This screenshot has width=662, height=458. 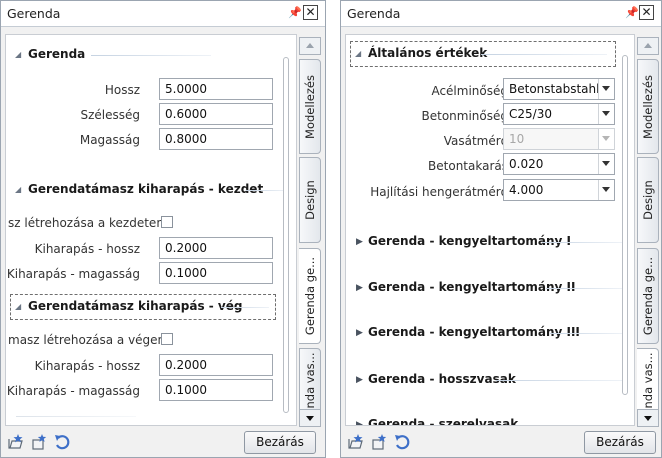 What do you see at coordinates (469, 91) in the screenshot?
I see `acelminoseg-label: Acélminőség` at bounding box center [469, 91].